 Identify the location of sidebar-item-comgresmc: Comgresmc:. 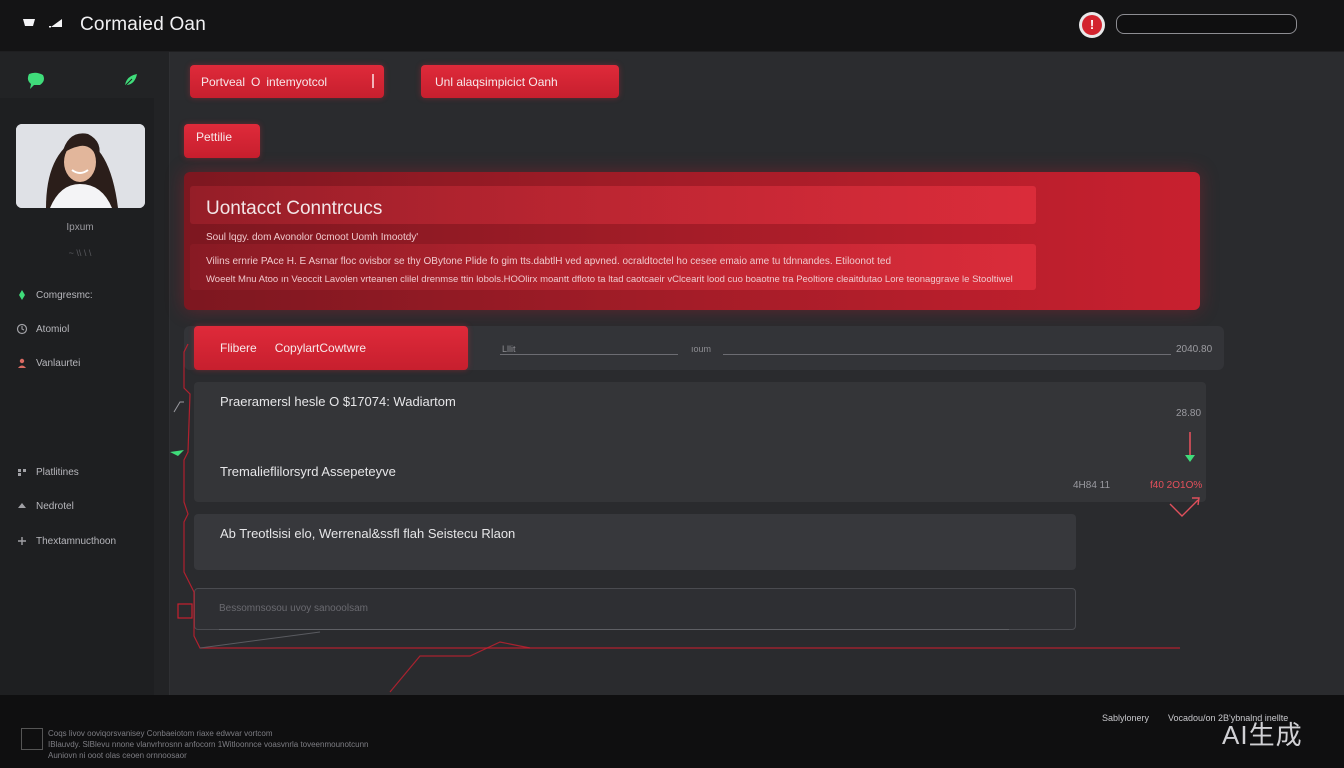
(54, 295).